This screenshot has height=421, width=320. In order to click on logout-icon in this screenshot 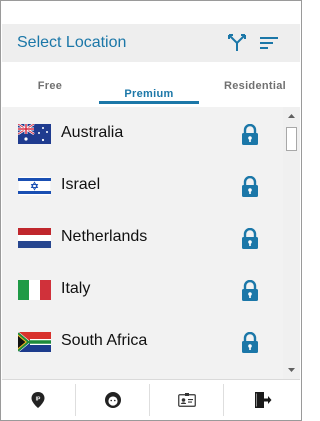, I will do `click(263, 400)`.